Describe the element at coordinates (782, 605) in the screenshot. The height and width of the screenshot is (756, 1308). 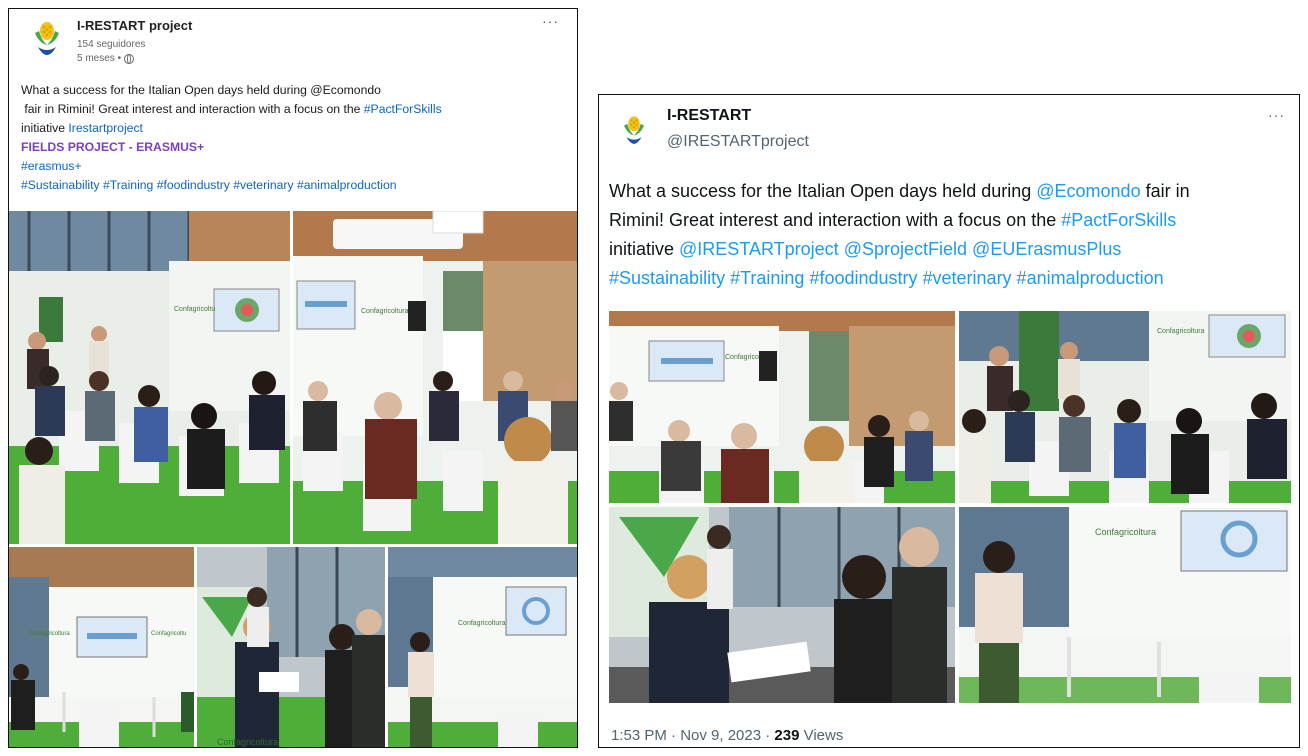
I see `tweet-photo` at that location.